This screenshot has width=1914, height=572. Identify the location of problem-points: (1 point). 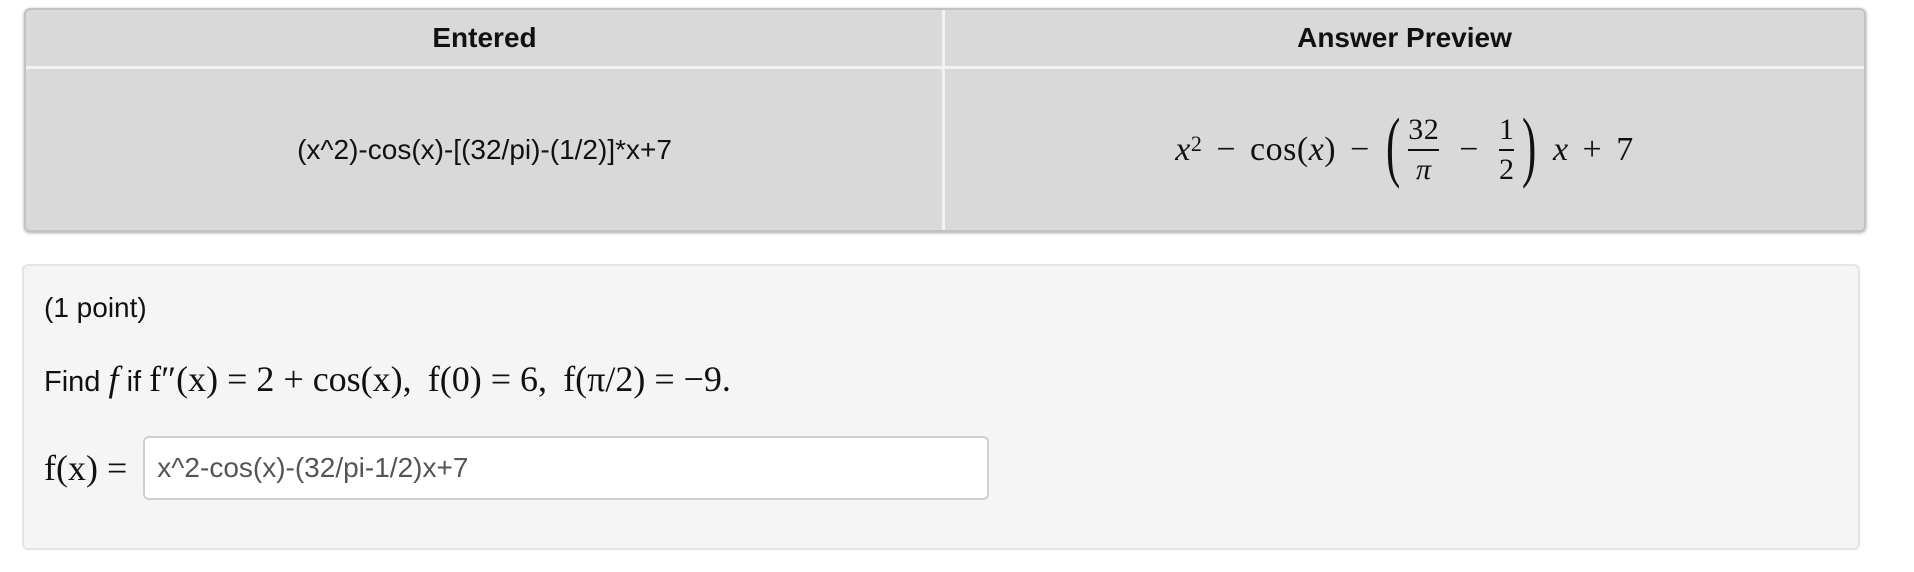
(95, 307).